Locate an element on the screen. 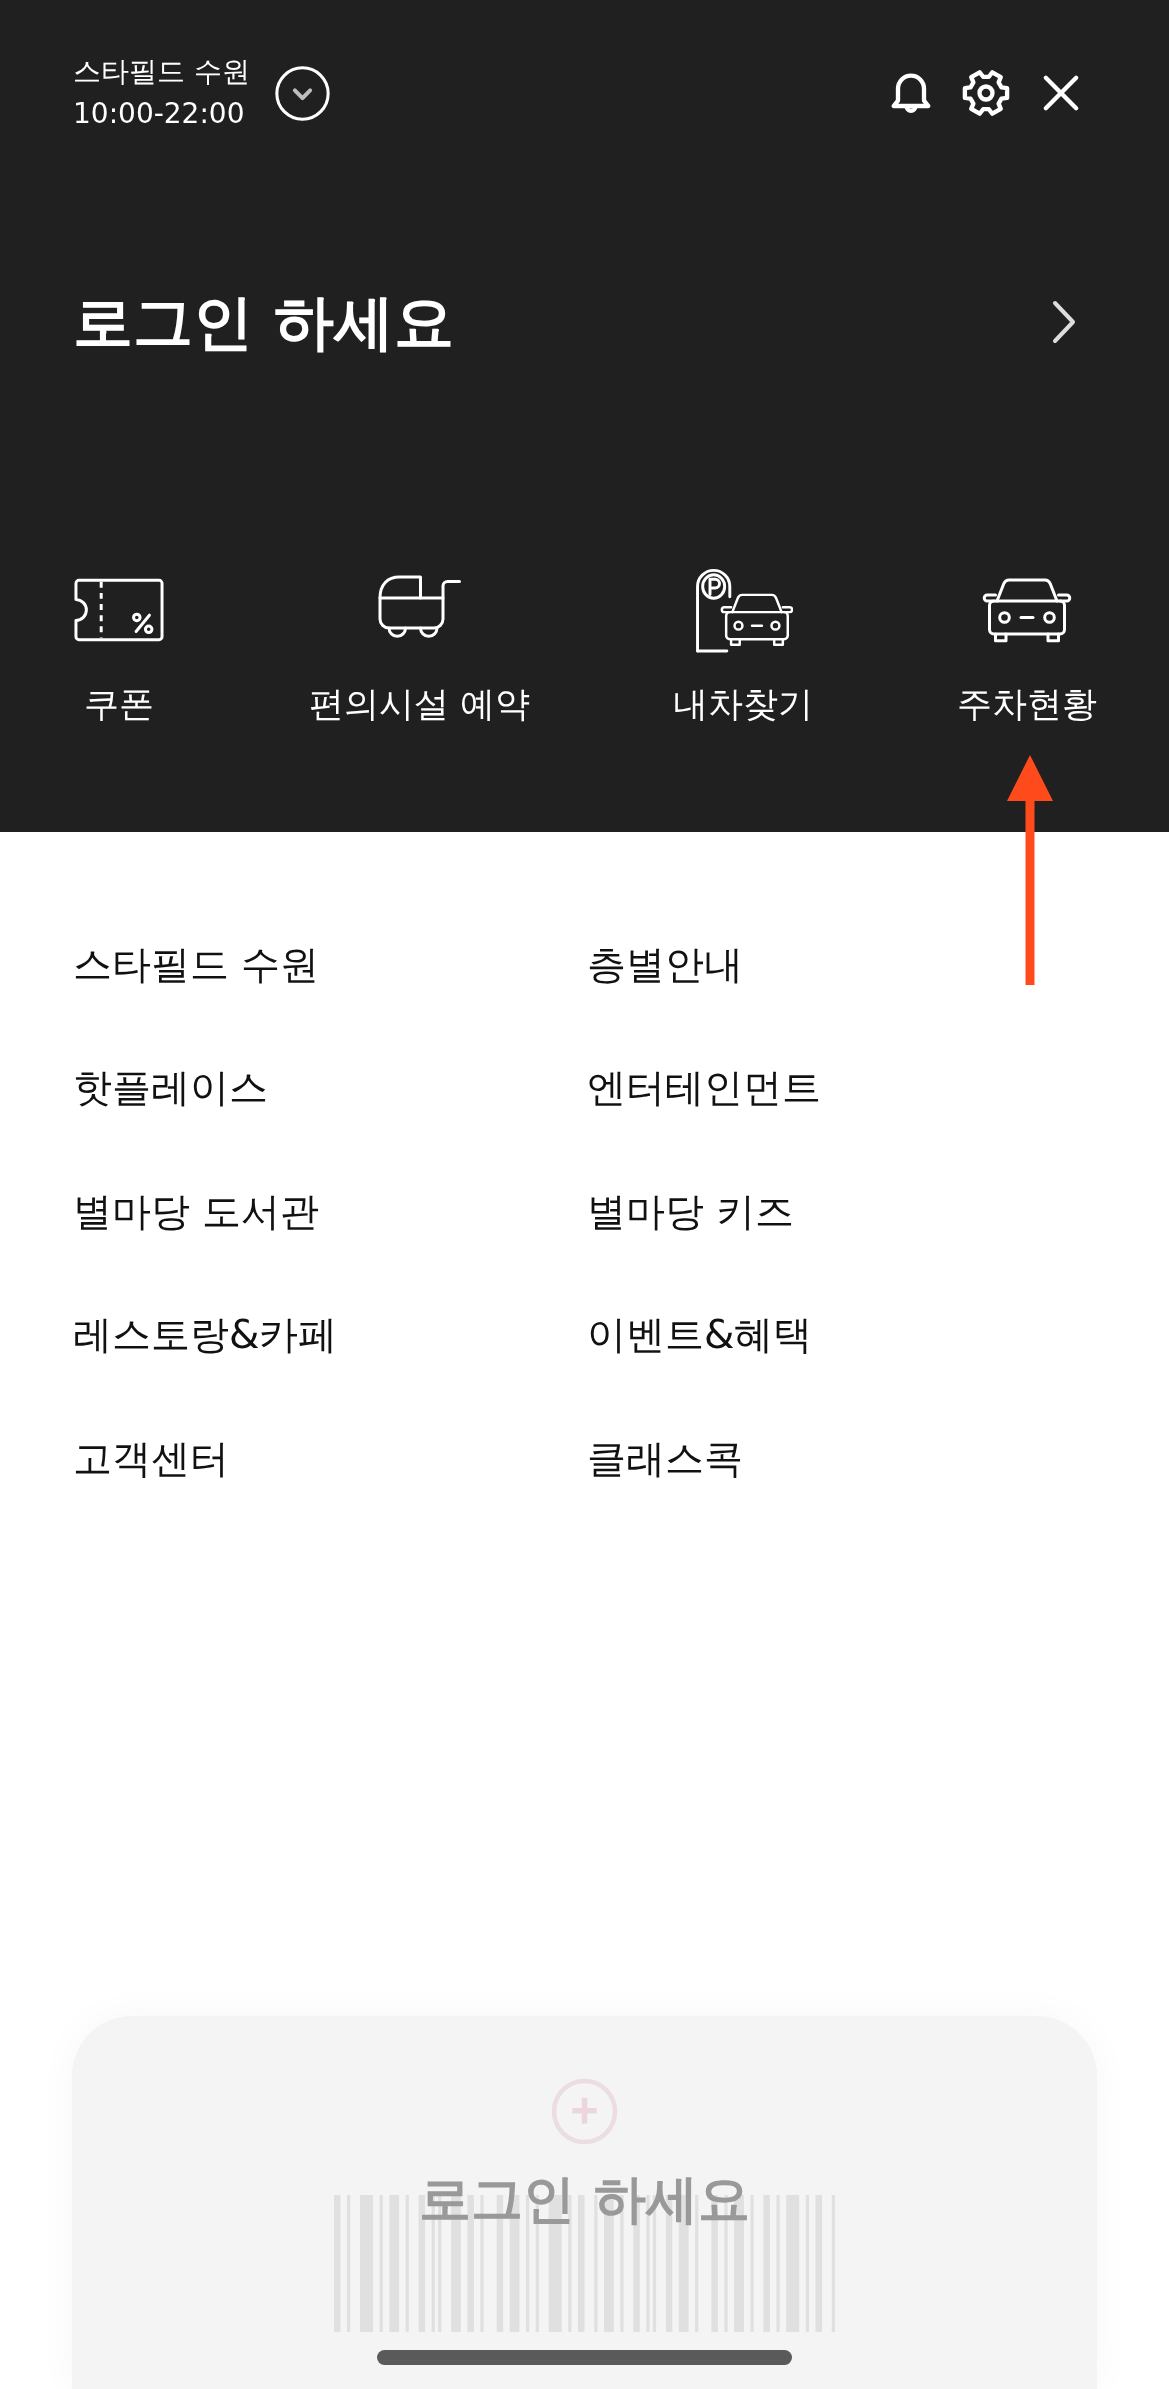 The image size is (1169, 2389). menu-link: 이벤트&혜택 is located at coordinates (700, 1335).